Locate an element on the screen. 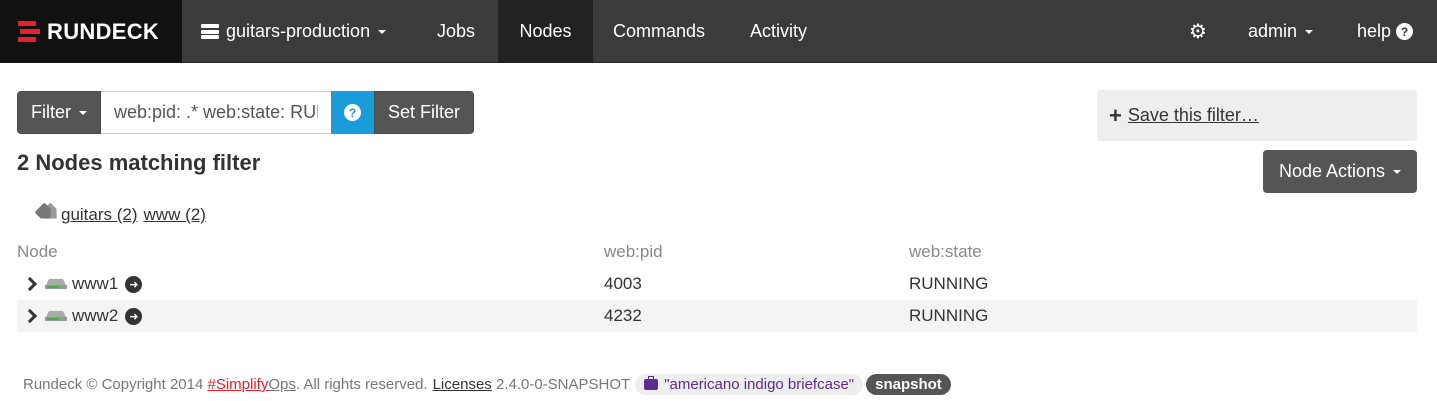  node-name: www2 is located at coordinates (95, 316).